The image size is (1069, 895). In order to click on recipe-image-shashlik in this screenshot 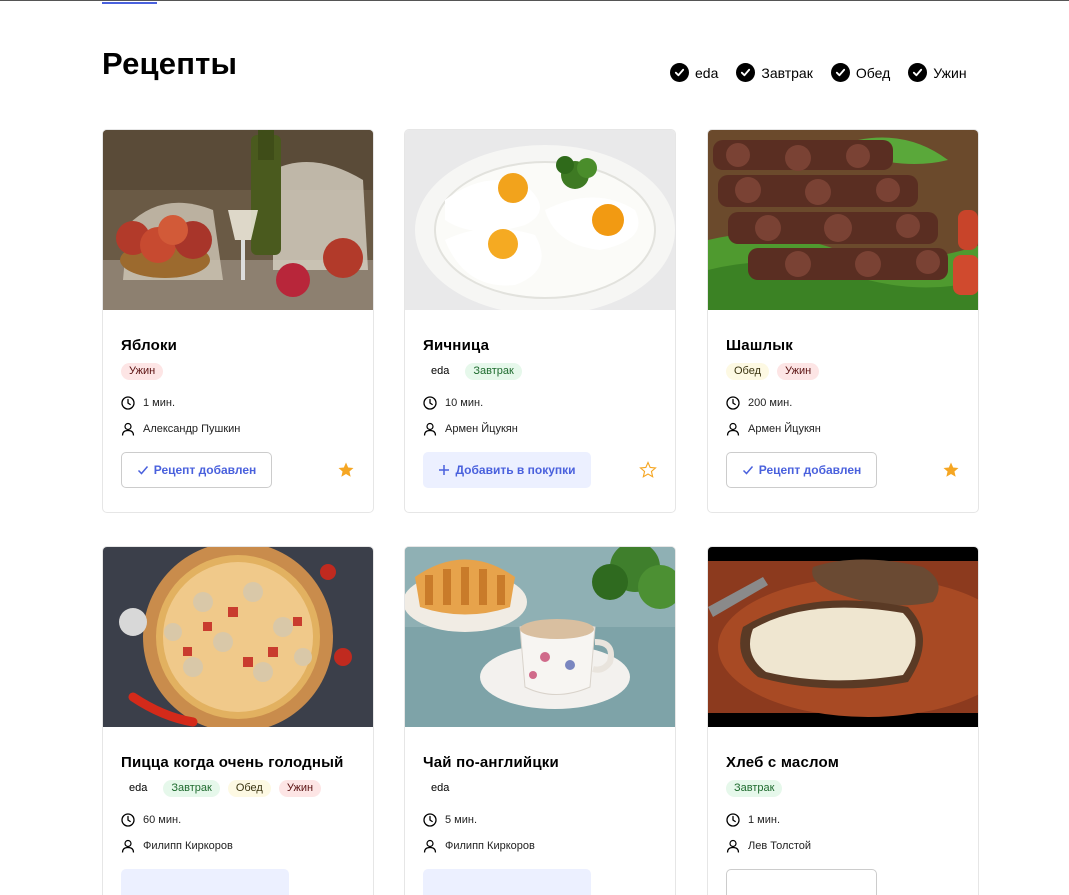, I will do `click(843, 220)`.